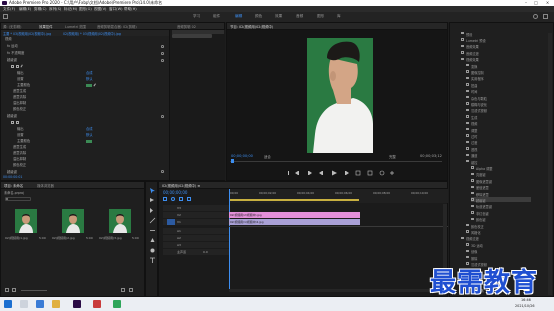 Image resolution: width=554 pixels, height=311 pixels. Describe the element at coordinates (16, 238) in the screenshot. I see `clip-name-1: 02(视频用)1.jpg` at that location.